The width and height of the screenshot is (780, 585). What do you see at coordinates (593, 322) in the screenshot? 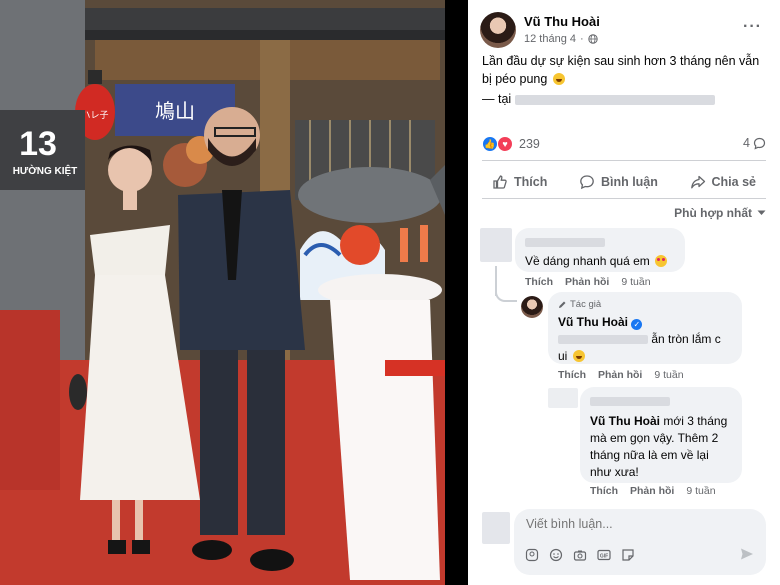
I see `reply-author-name: Vũ Thu Hoài` at bounding box center [593, 322].